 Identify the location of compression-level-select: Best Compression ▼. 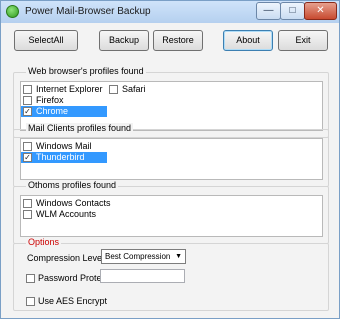
(143, 256).